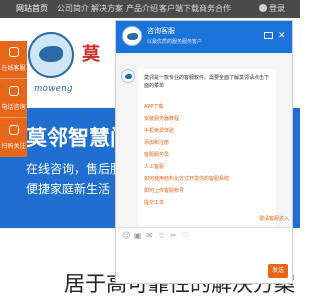 The width and height of the screenshot is (320, 300). I want to click on send-button: 发送, so click(278, 271).